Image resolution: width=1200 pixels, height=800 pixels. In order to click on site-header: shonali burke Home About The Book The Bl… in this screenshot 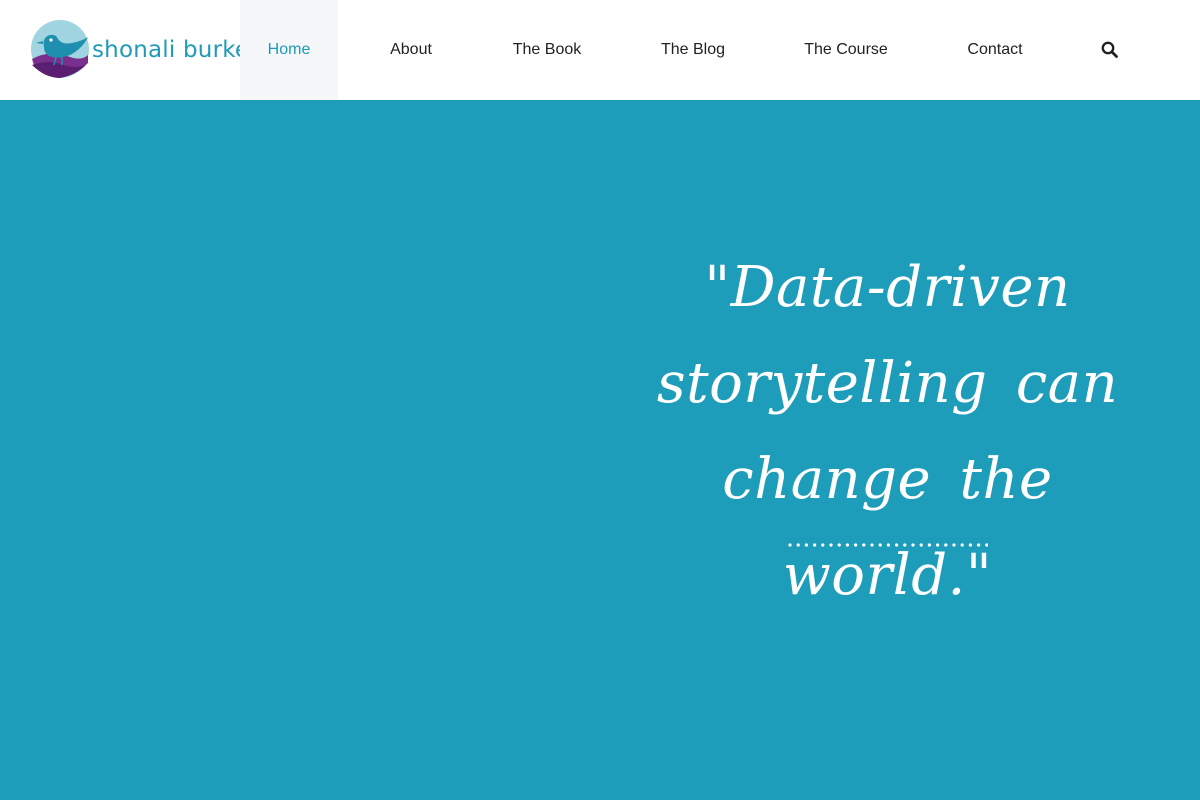, I will do `click(600, 50)`.